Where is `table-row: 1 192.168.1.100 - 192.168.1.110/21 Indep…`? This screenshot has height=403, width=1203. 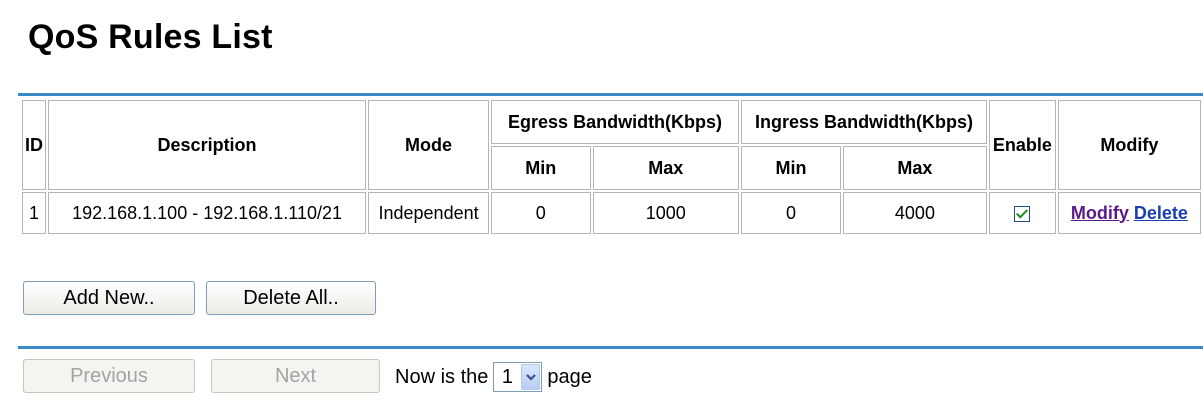 table-row: 1 192.168.1.100 - 192.168.1.110/21 Indep… is located at coordinates (611, 213).